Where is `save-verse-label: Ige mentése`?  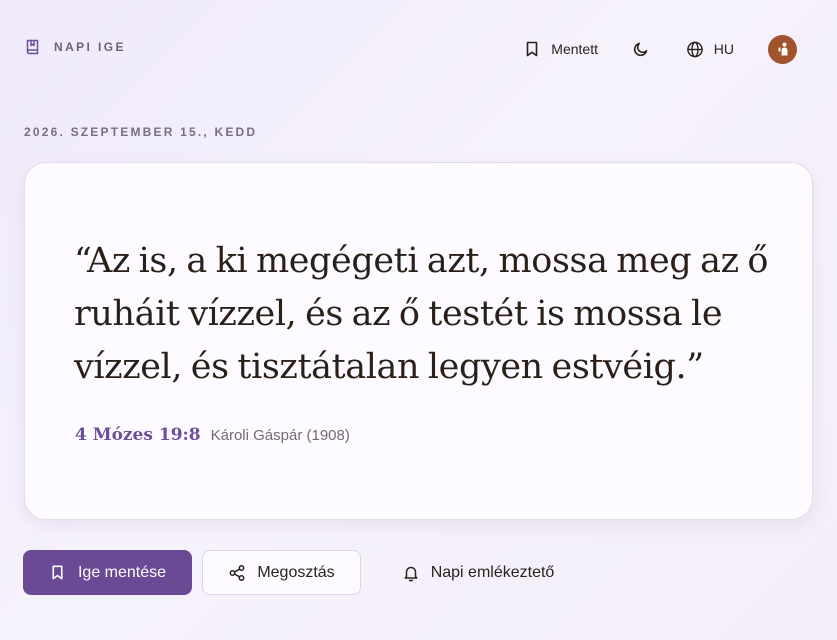 save-verse-label: Ige mentése is located at coordinates (122, 572).